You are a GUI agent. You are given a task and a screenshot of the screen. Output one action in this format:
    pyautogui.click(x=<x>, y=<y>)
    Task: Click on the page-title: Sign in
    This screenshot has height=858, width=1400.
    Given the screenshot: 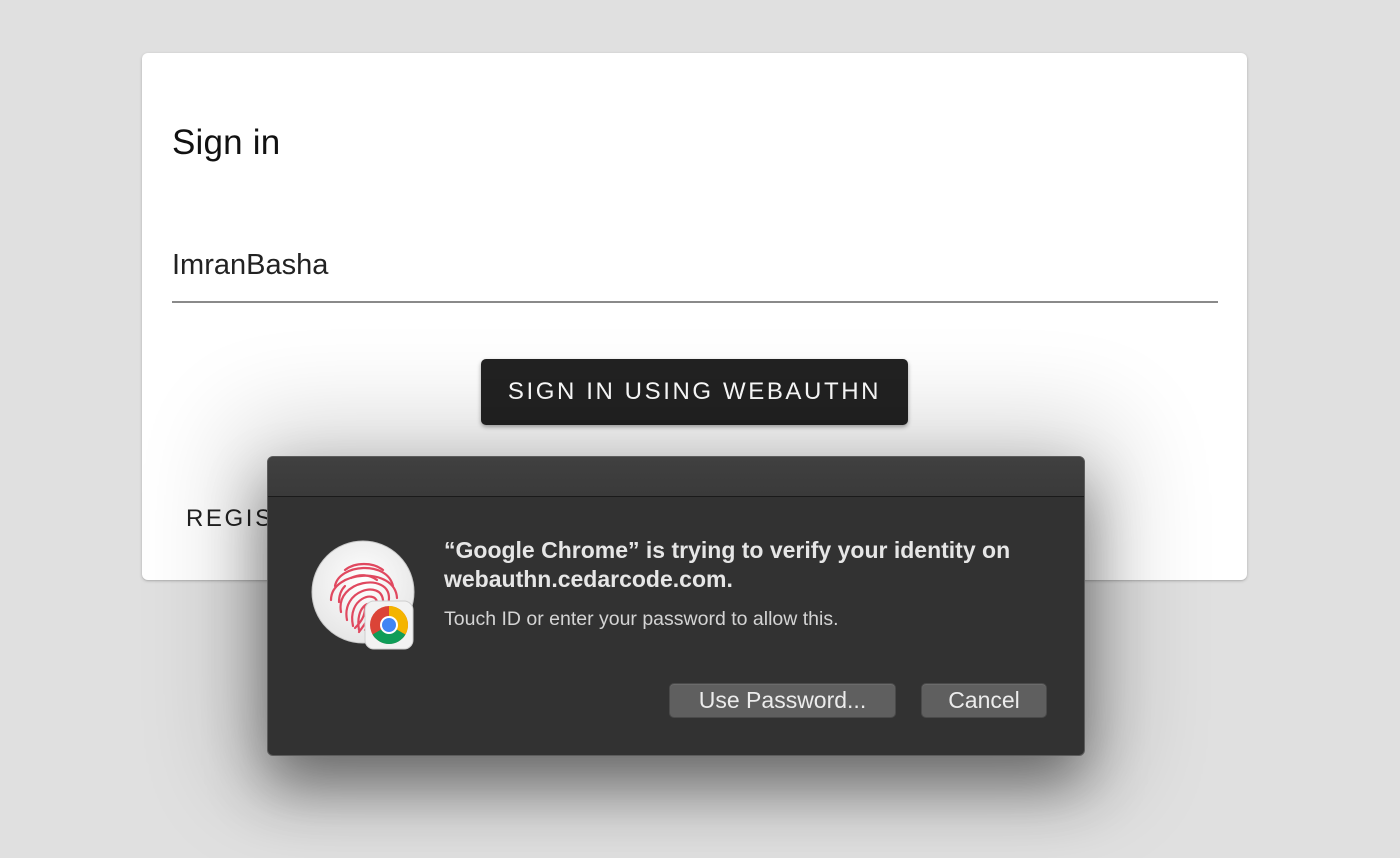 What is the action you would take?
    pyautogui.click(x=226, y=142)
    